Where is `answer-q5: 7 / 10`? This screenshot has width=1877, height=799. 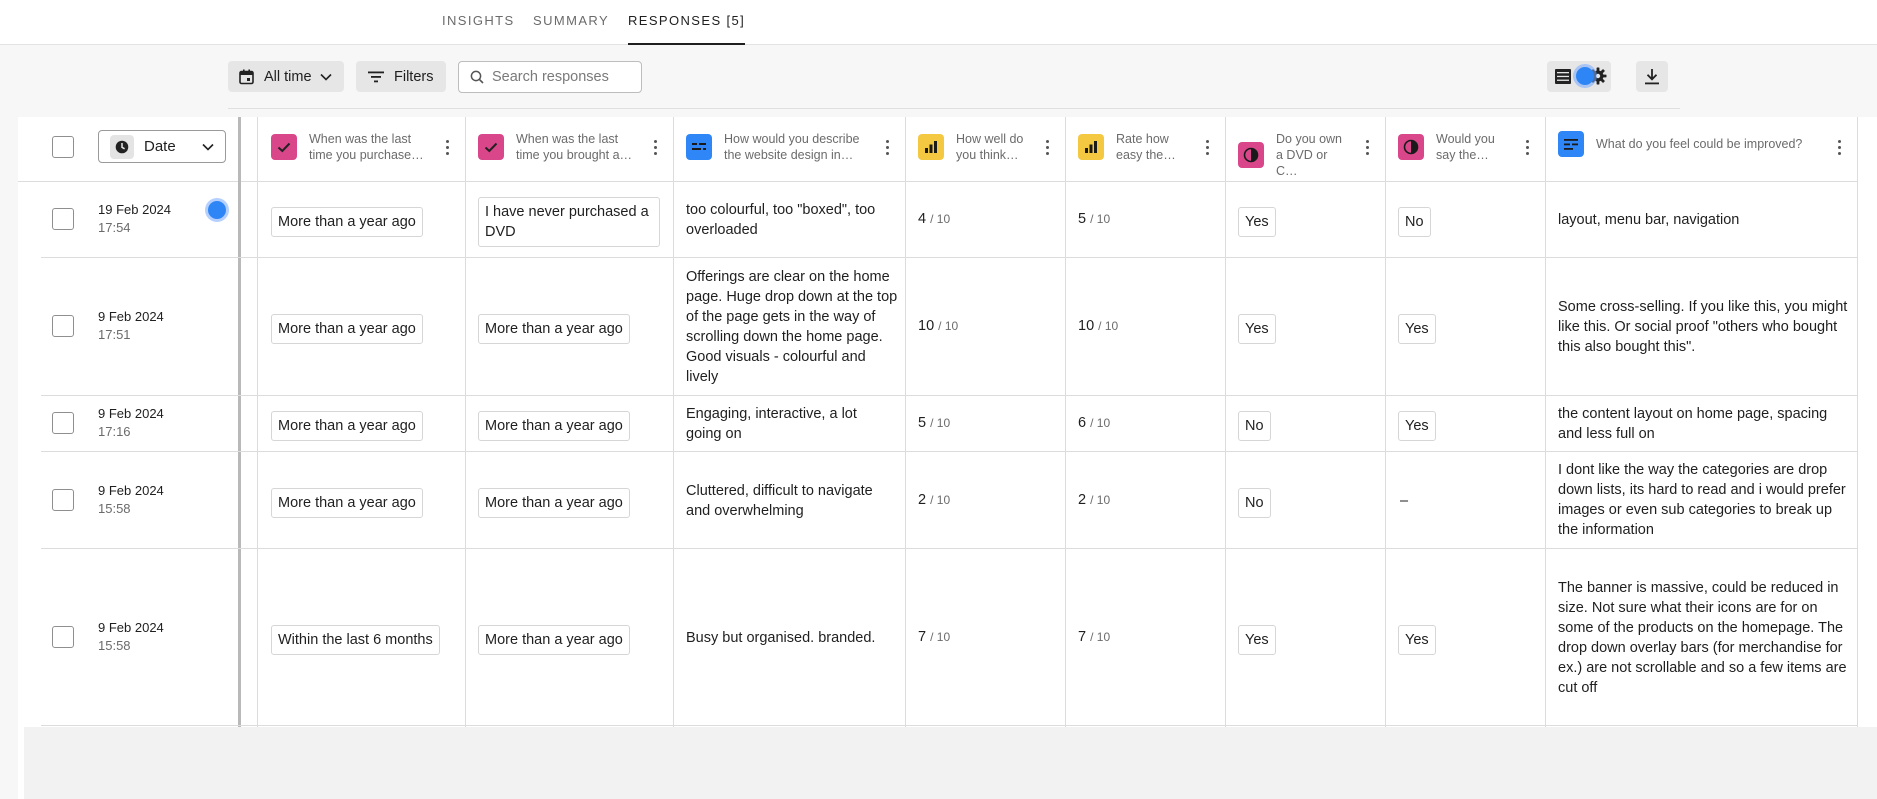 answer-q5: 7 / 10 is located at coordinates (1094, 637).